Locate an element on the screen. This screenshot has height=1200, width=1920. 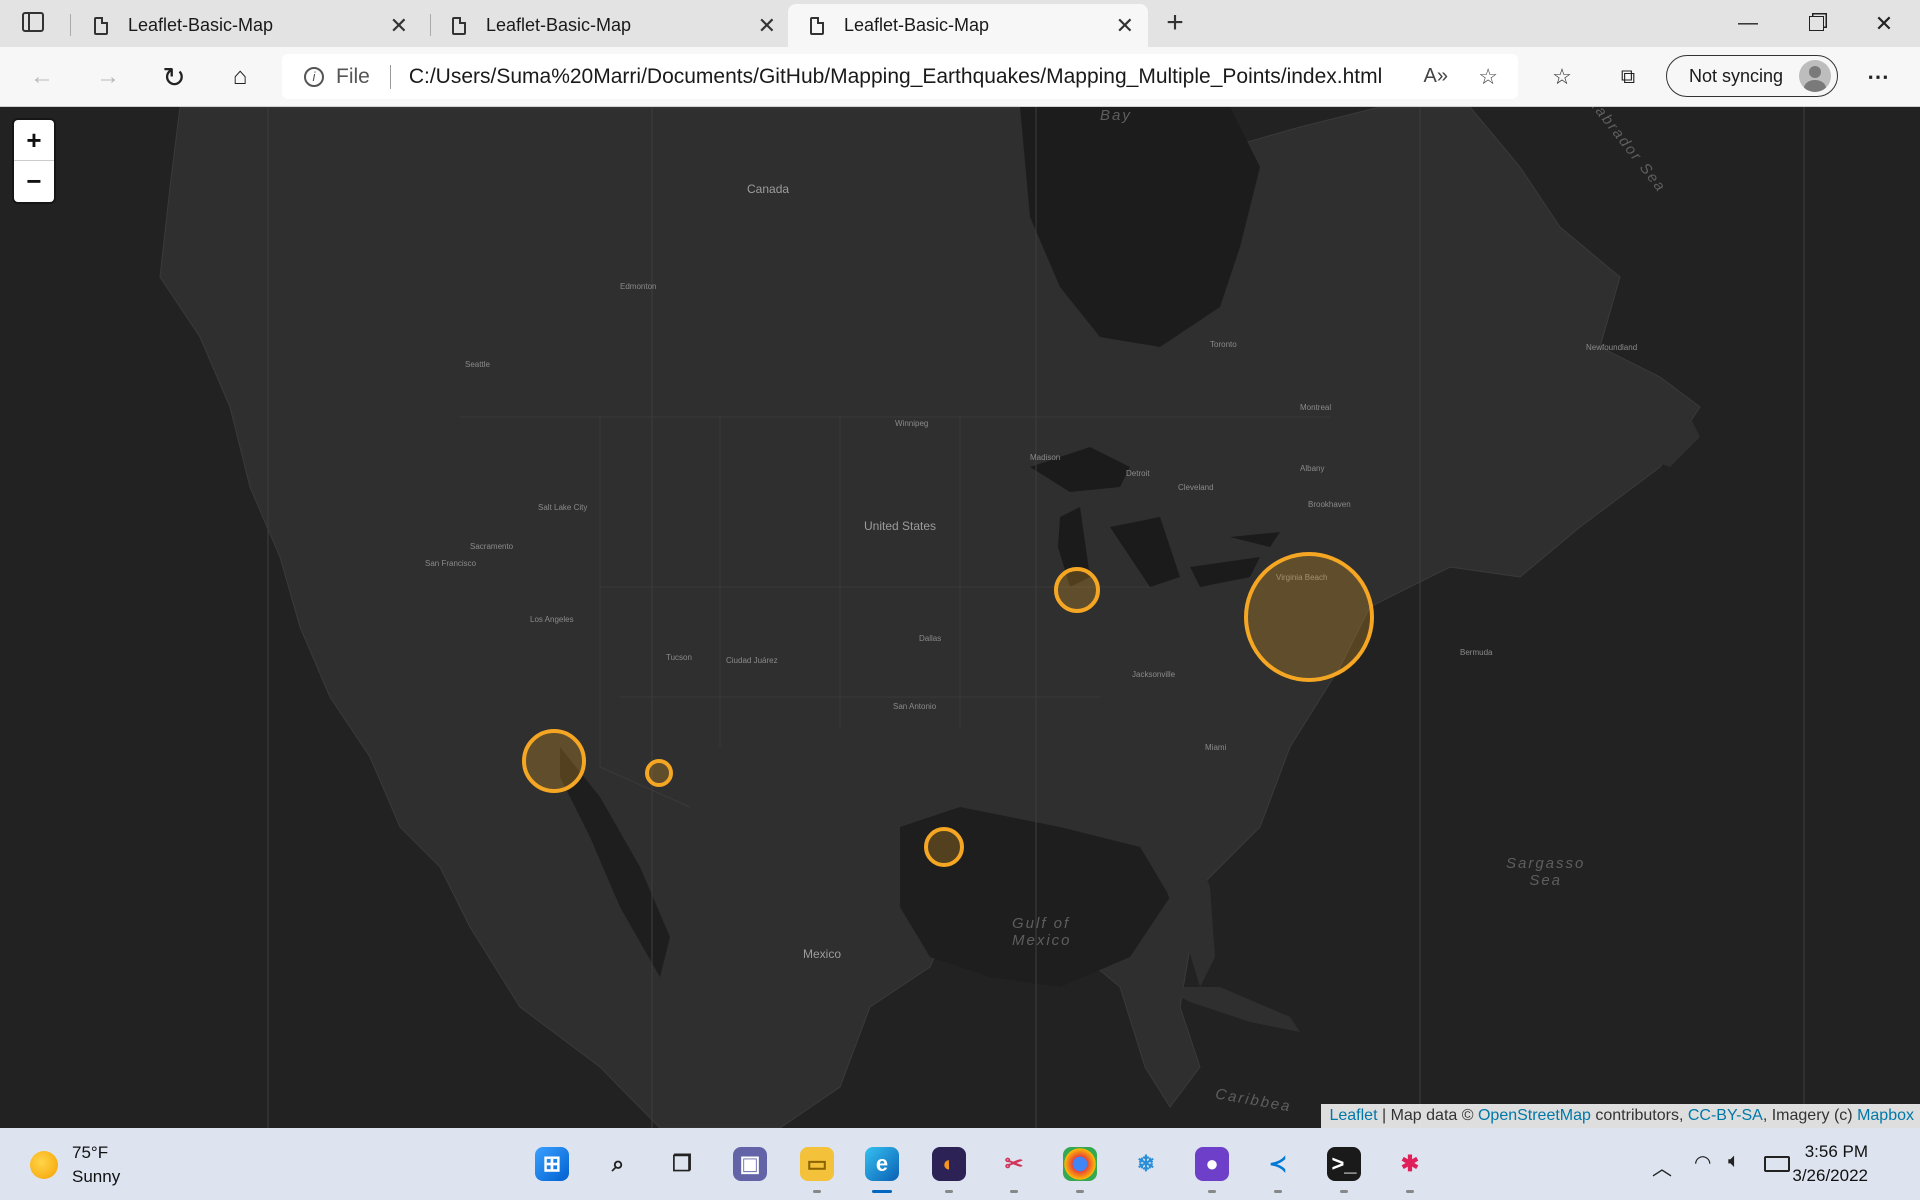
search-icon-glyph: ⌕ is located at coordinates (618, 1163).